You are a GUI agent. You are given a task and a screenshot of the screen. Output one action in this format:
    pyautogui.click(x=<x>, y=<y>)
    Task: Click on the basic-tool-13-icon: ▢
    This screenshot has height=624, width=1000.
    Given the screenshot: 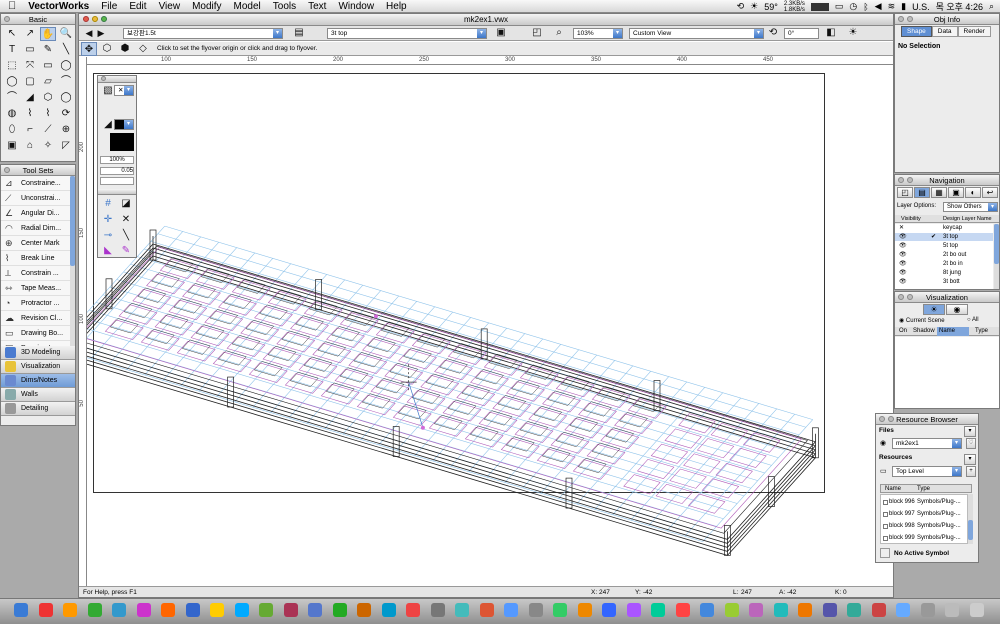 What is the action you would take?
    pyautogui.click(x=30, y=82)
    